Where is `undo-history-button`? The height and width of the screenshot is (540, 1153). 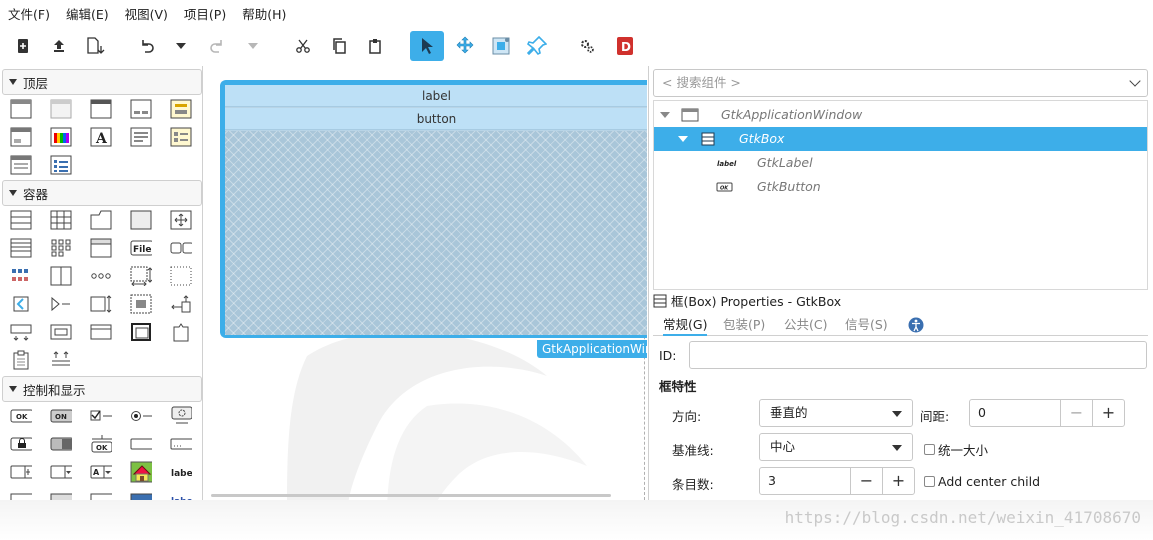 undo-history-button is located at coordinates (181, 46).